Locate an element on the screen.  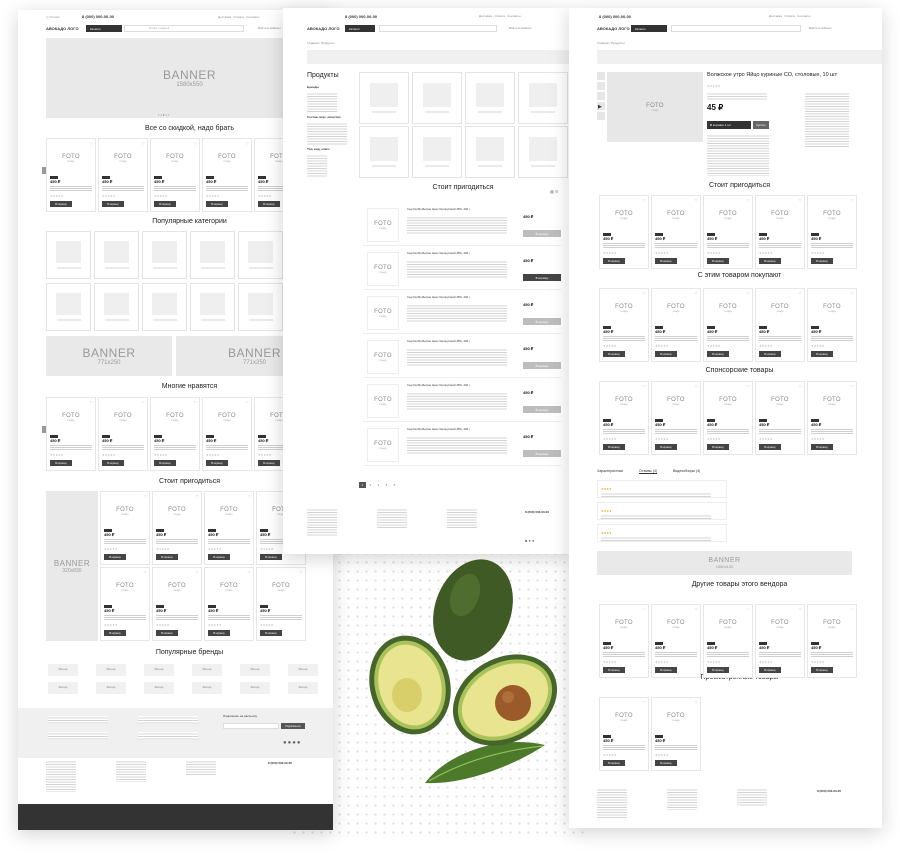
filter-brands: Бренды is located at coordinates (313, 87).